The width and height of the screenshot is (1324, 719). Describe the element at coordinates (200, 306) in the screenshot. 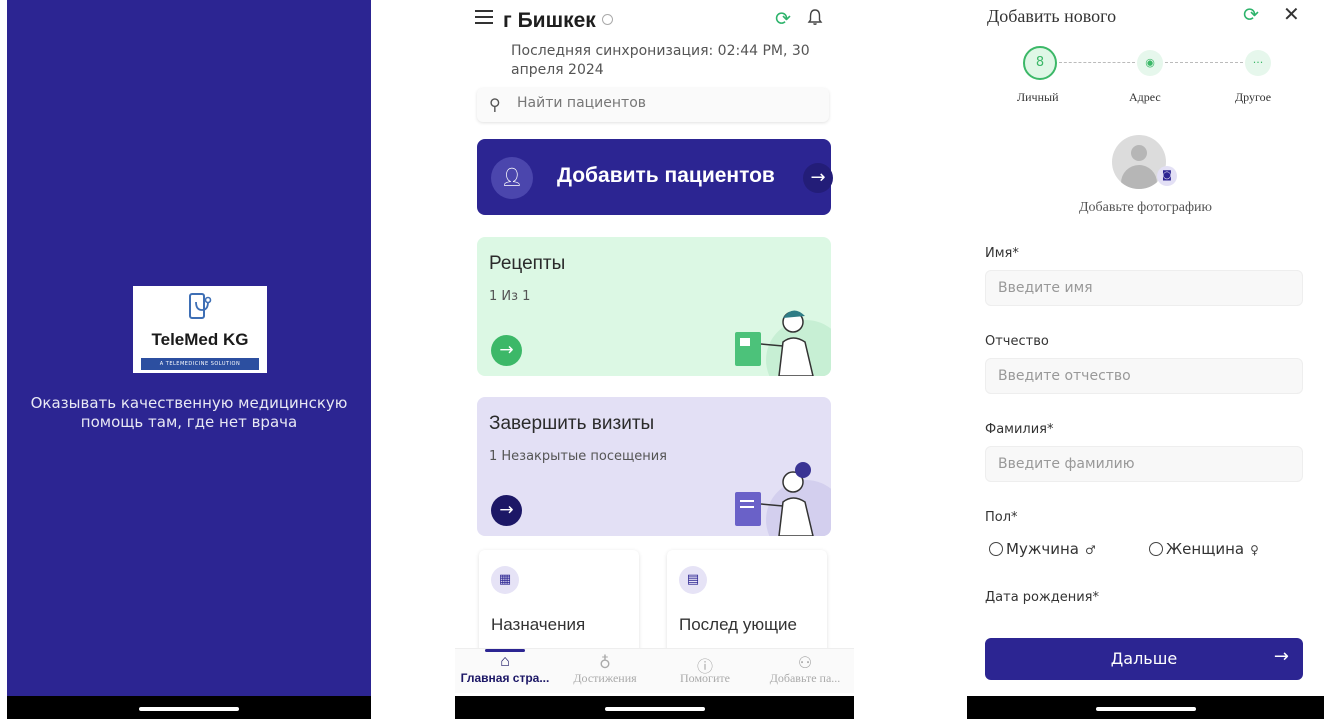

I see `phone-stethoscope-icon` at that location.